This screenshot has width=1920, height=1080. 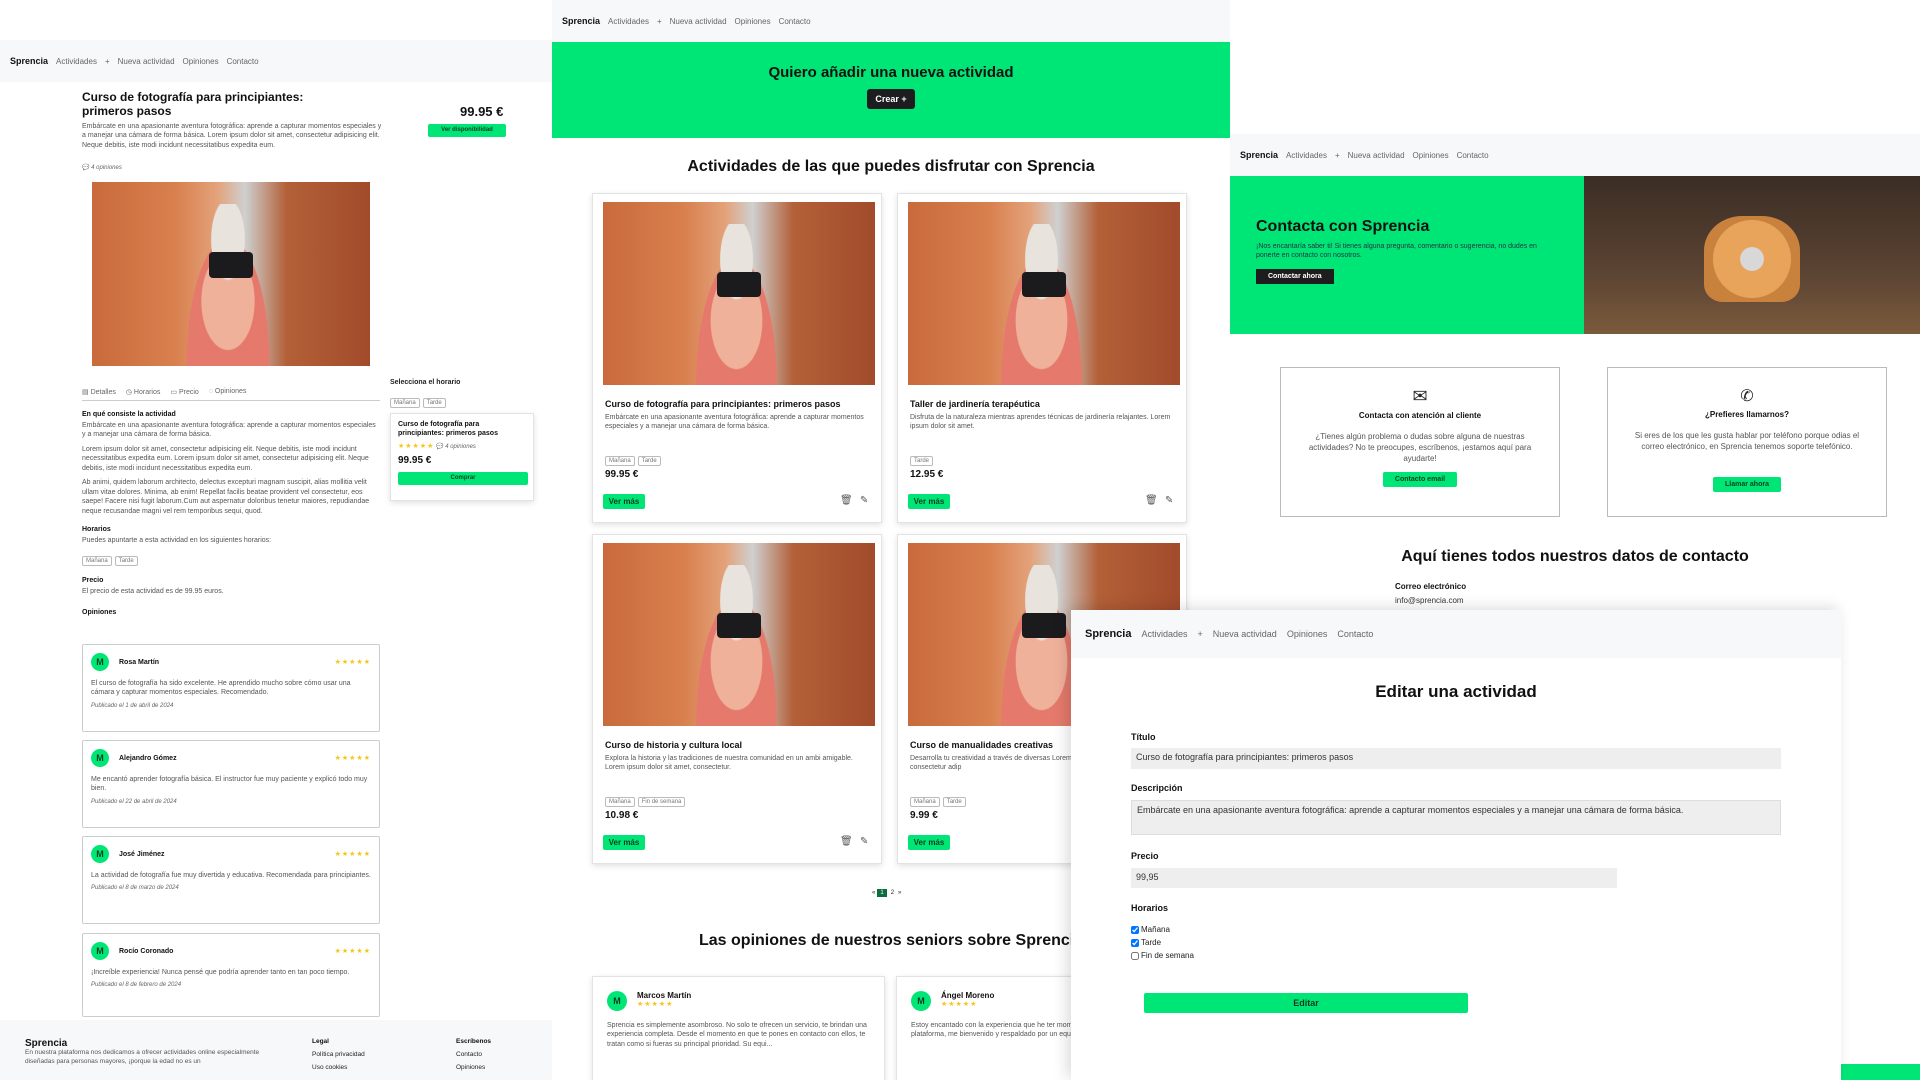 What do you see at coordinates (473, 1067) in the screenshot?
I see `footer-link-opinions: Opiniones` at bounding box center [473, 1067].